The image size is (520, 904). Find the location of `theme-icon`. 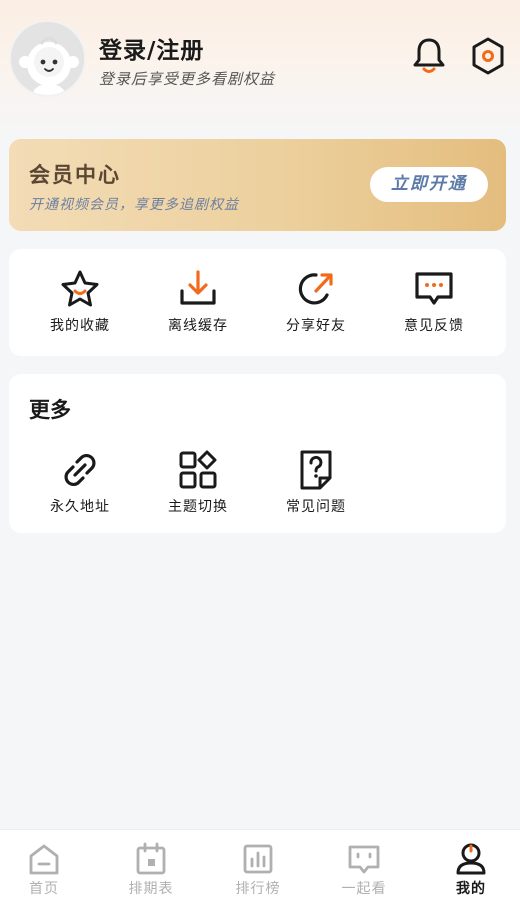

theme-icon is located at coordinates (198, 470).